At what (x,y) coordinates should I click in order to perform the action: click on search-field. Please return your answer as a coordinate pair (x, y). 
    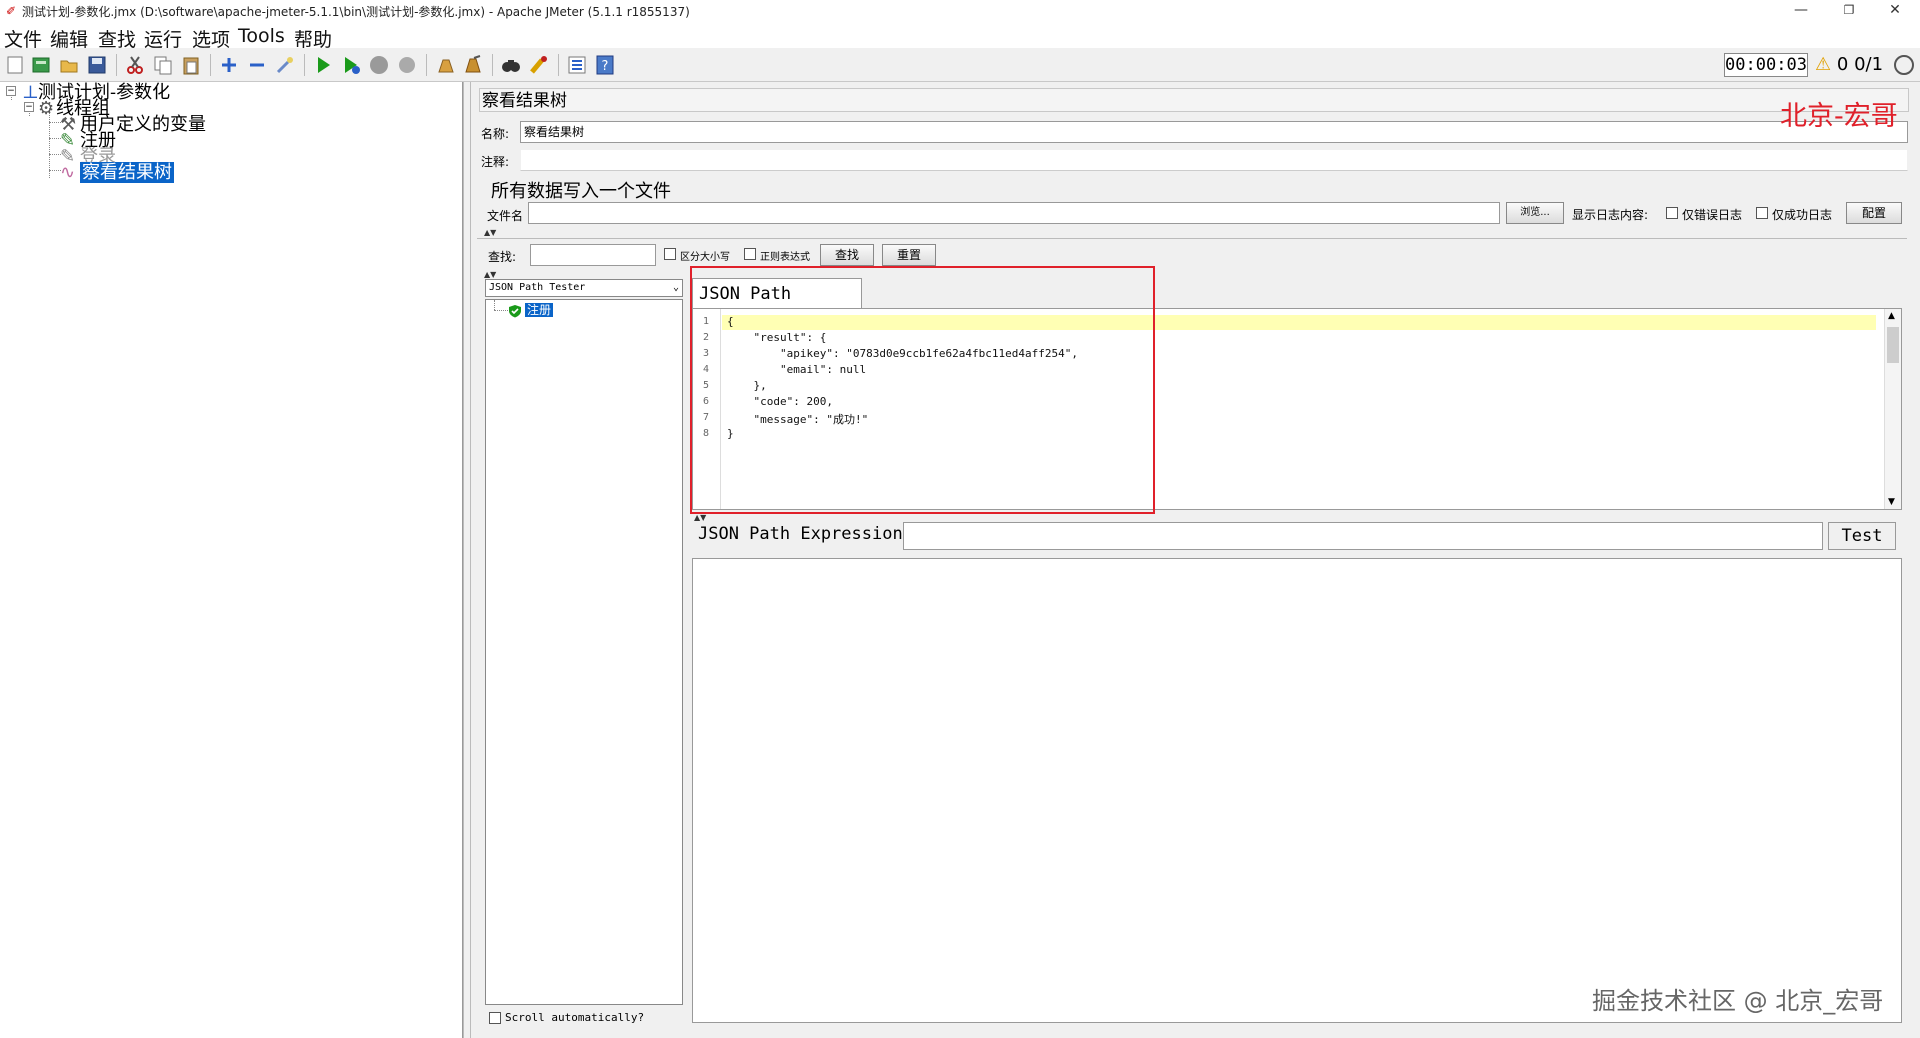
    Looking at the image, I should click on (593, 255).